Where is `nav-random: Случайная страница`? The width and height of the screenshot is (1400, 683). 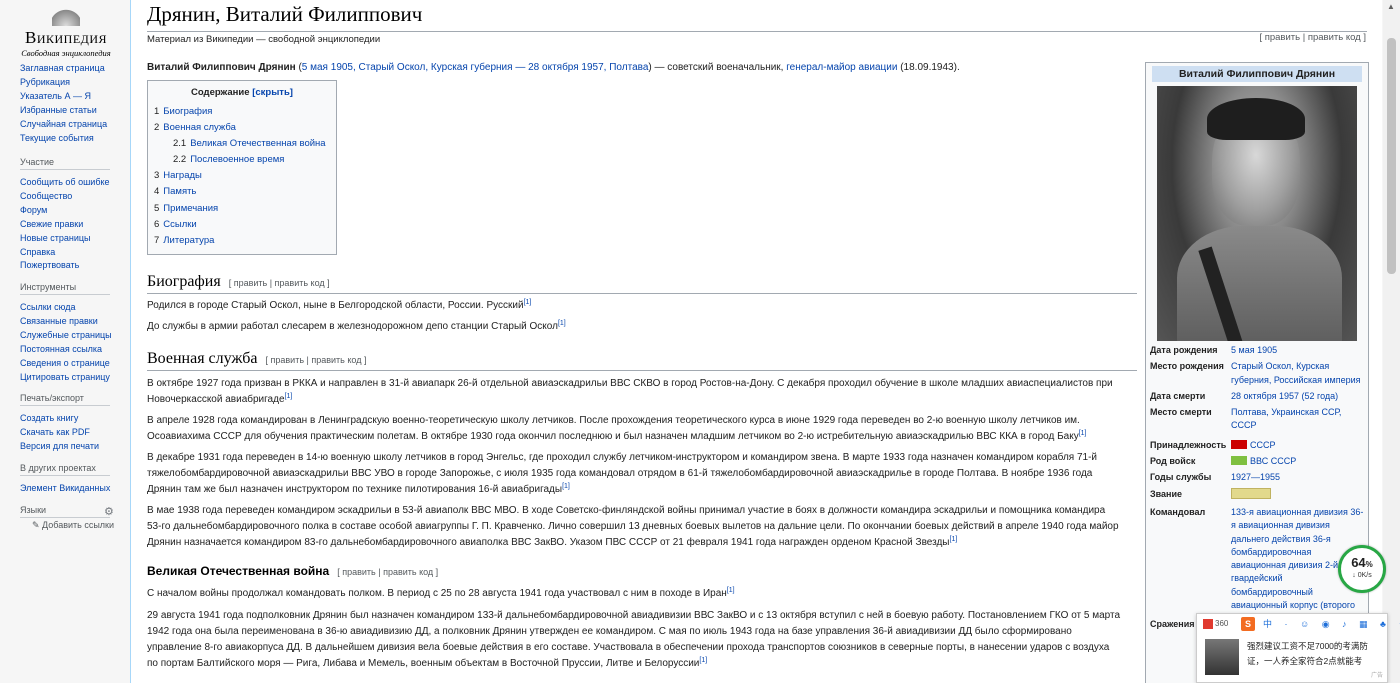
nav-random: Случайная страница is located at coordinates (63, 124).